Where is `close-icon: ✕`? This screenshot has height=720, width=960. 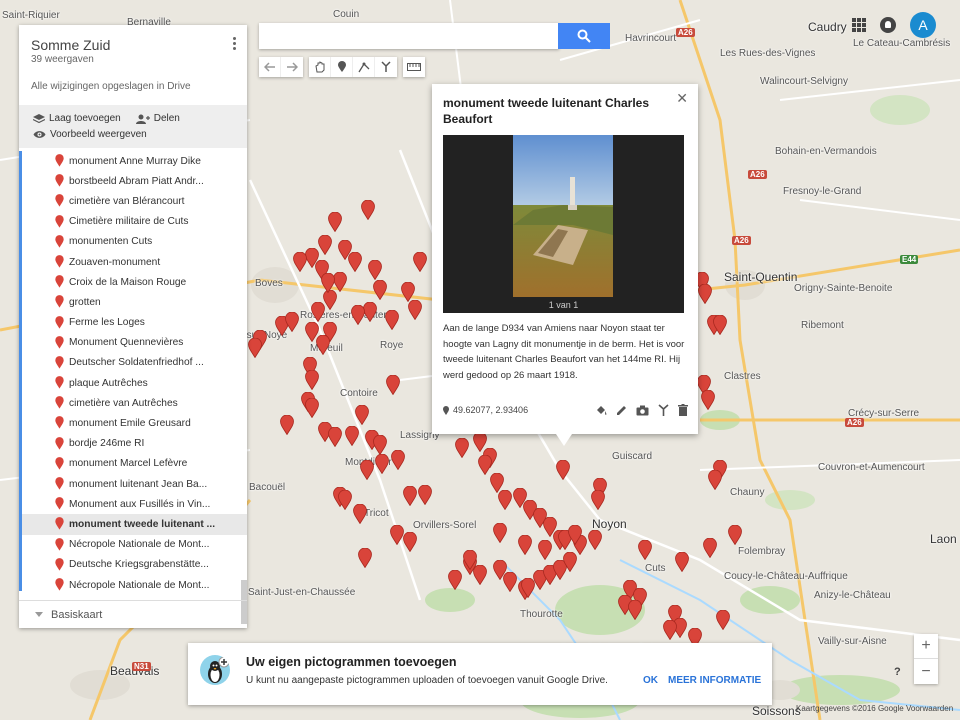 close-icon: ✕ is located at coordinates (682, 98).